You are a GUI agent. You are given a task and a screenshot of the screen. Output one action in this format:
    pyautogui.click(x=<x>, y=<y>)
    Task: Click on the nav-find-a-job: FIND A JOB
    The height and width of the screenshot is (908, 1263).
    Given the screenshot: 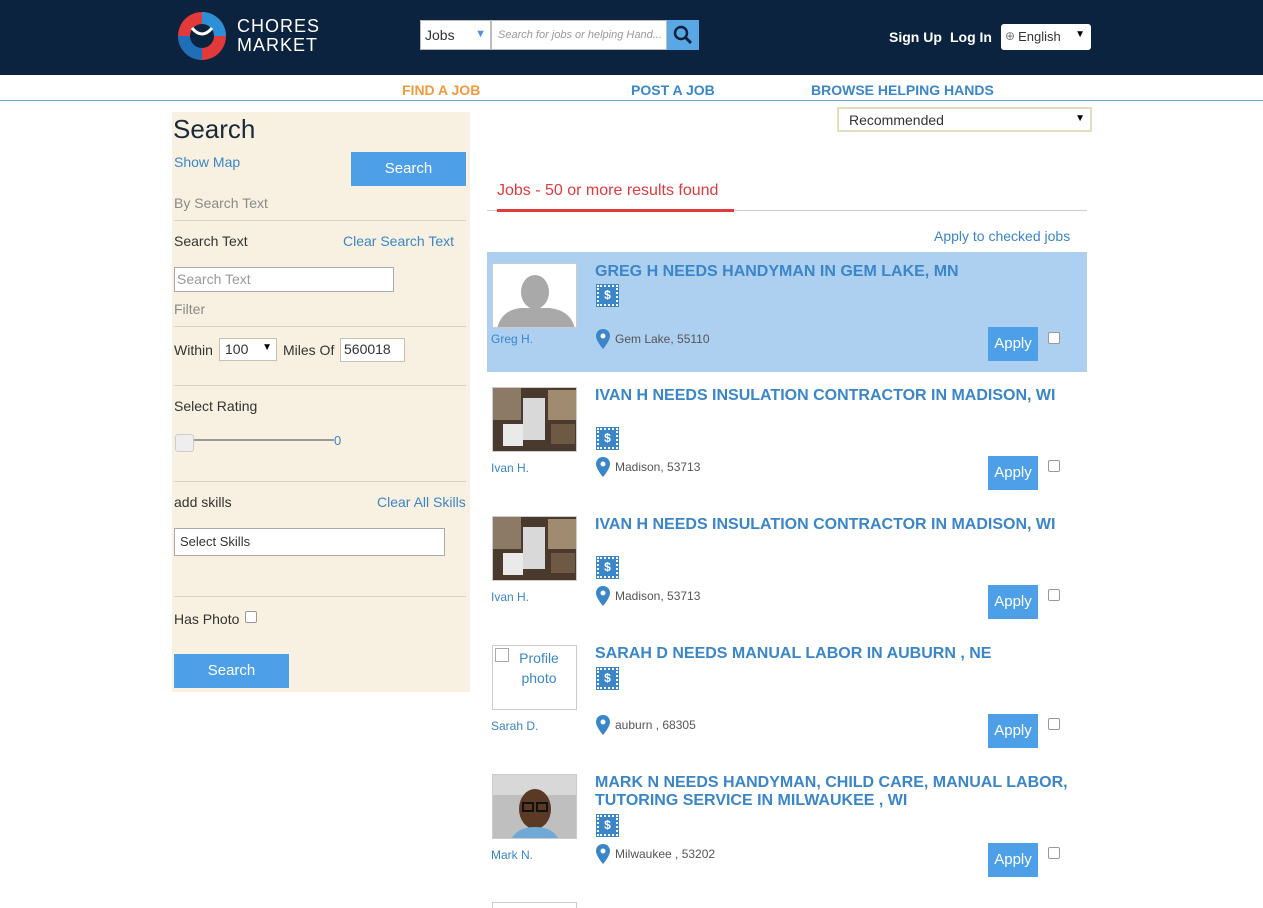 What is the action you would take?
    pyautogui.click(x=441, y=90)
    